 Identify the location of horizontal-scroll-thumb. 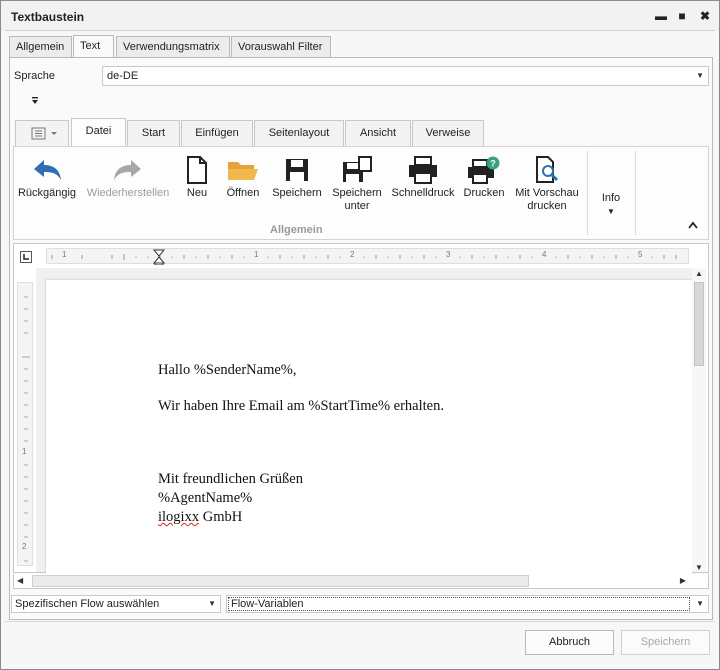
(280, 581).